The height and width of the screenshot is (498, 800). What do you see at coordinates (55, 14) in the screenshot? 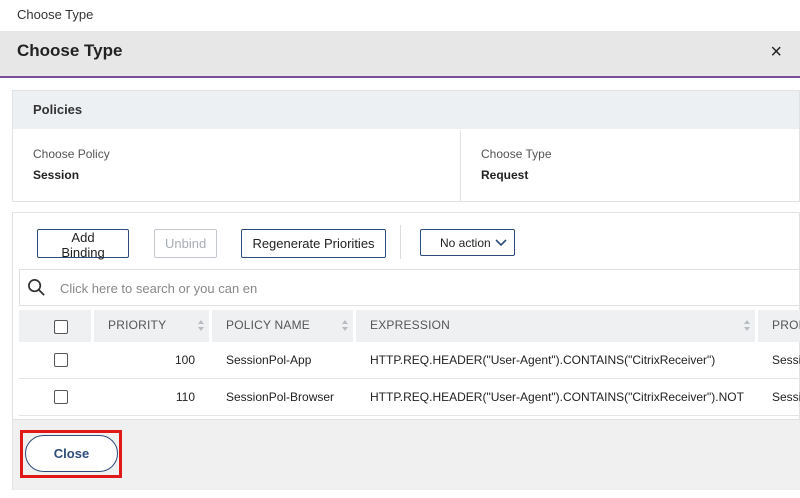
I see `breadcrumb: Choose Type` at bounding box center [55, 14].